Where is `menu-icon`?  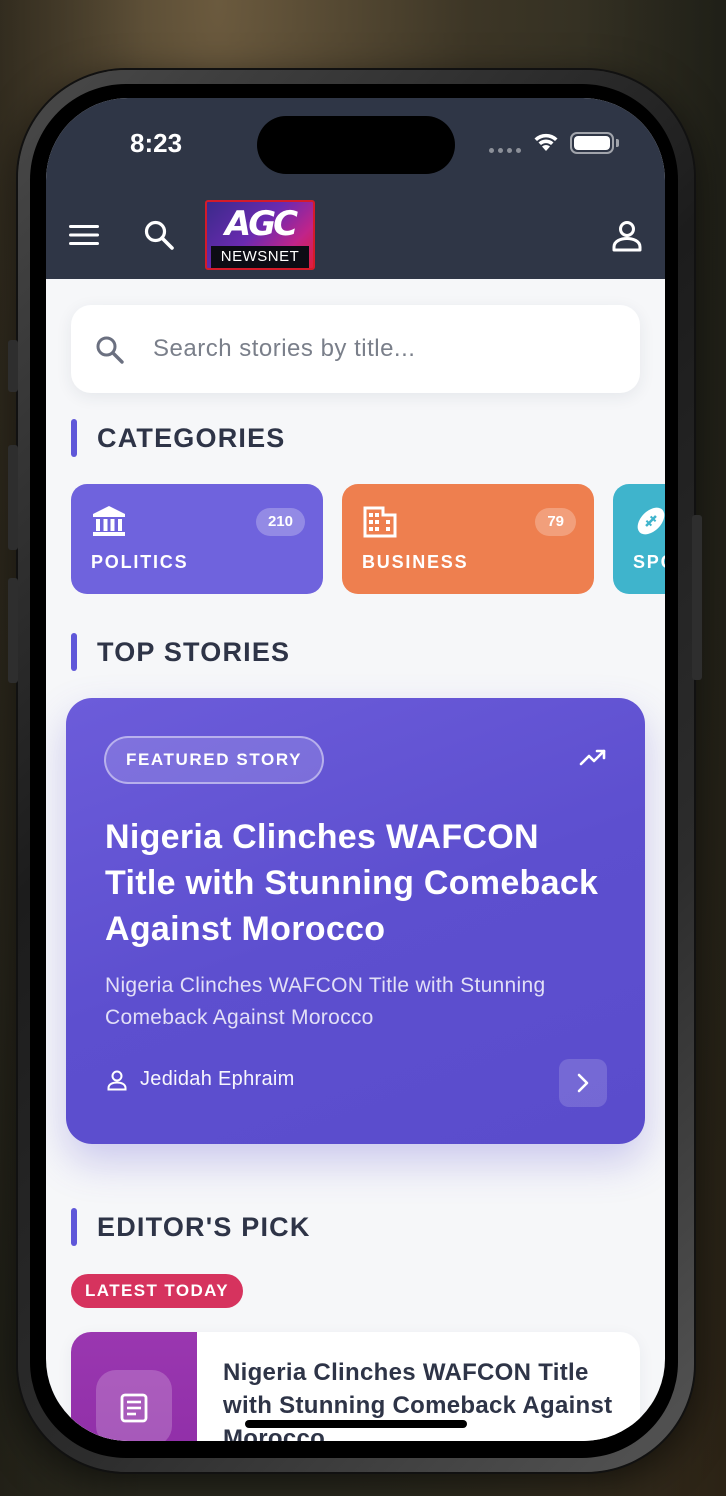 menu-icon is located at coordinates (84, 235).